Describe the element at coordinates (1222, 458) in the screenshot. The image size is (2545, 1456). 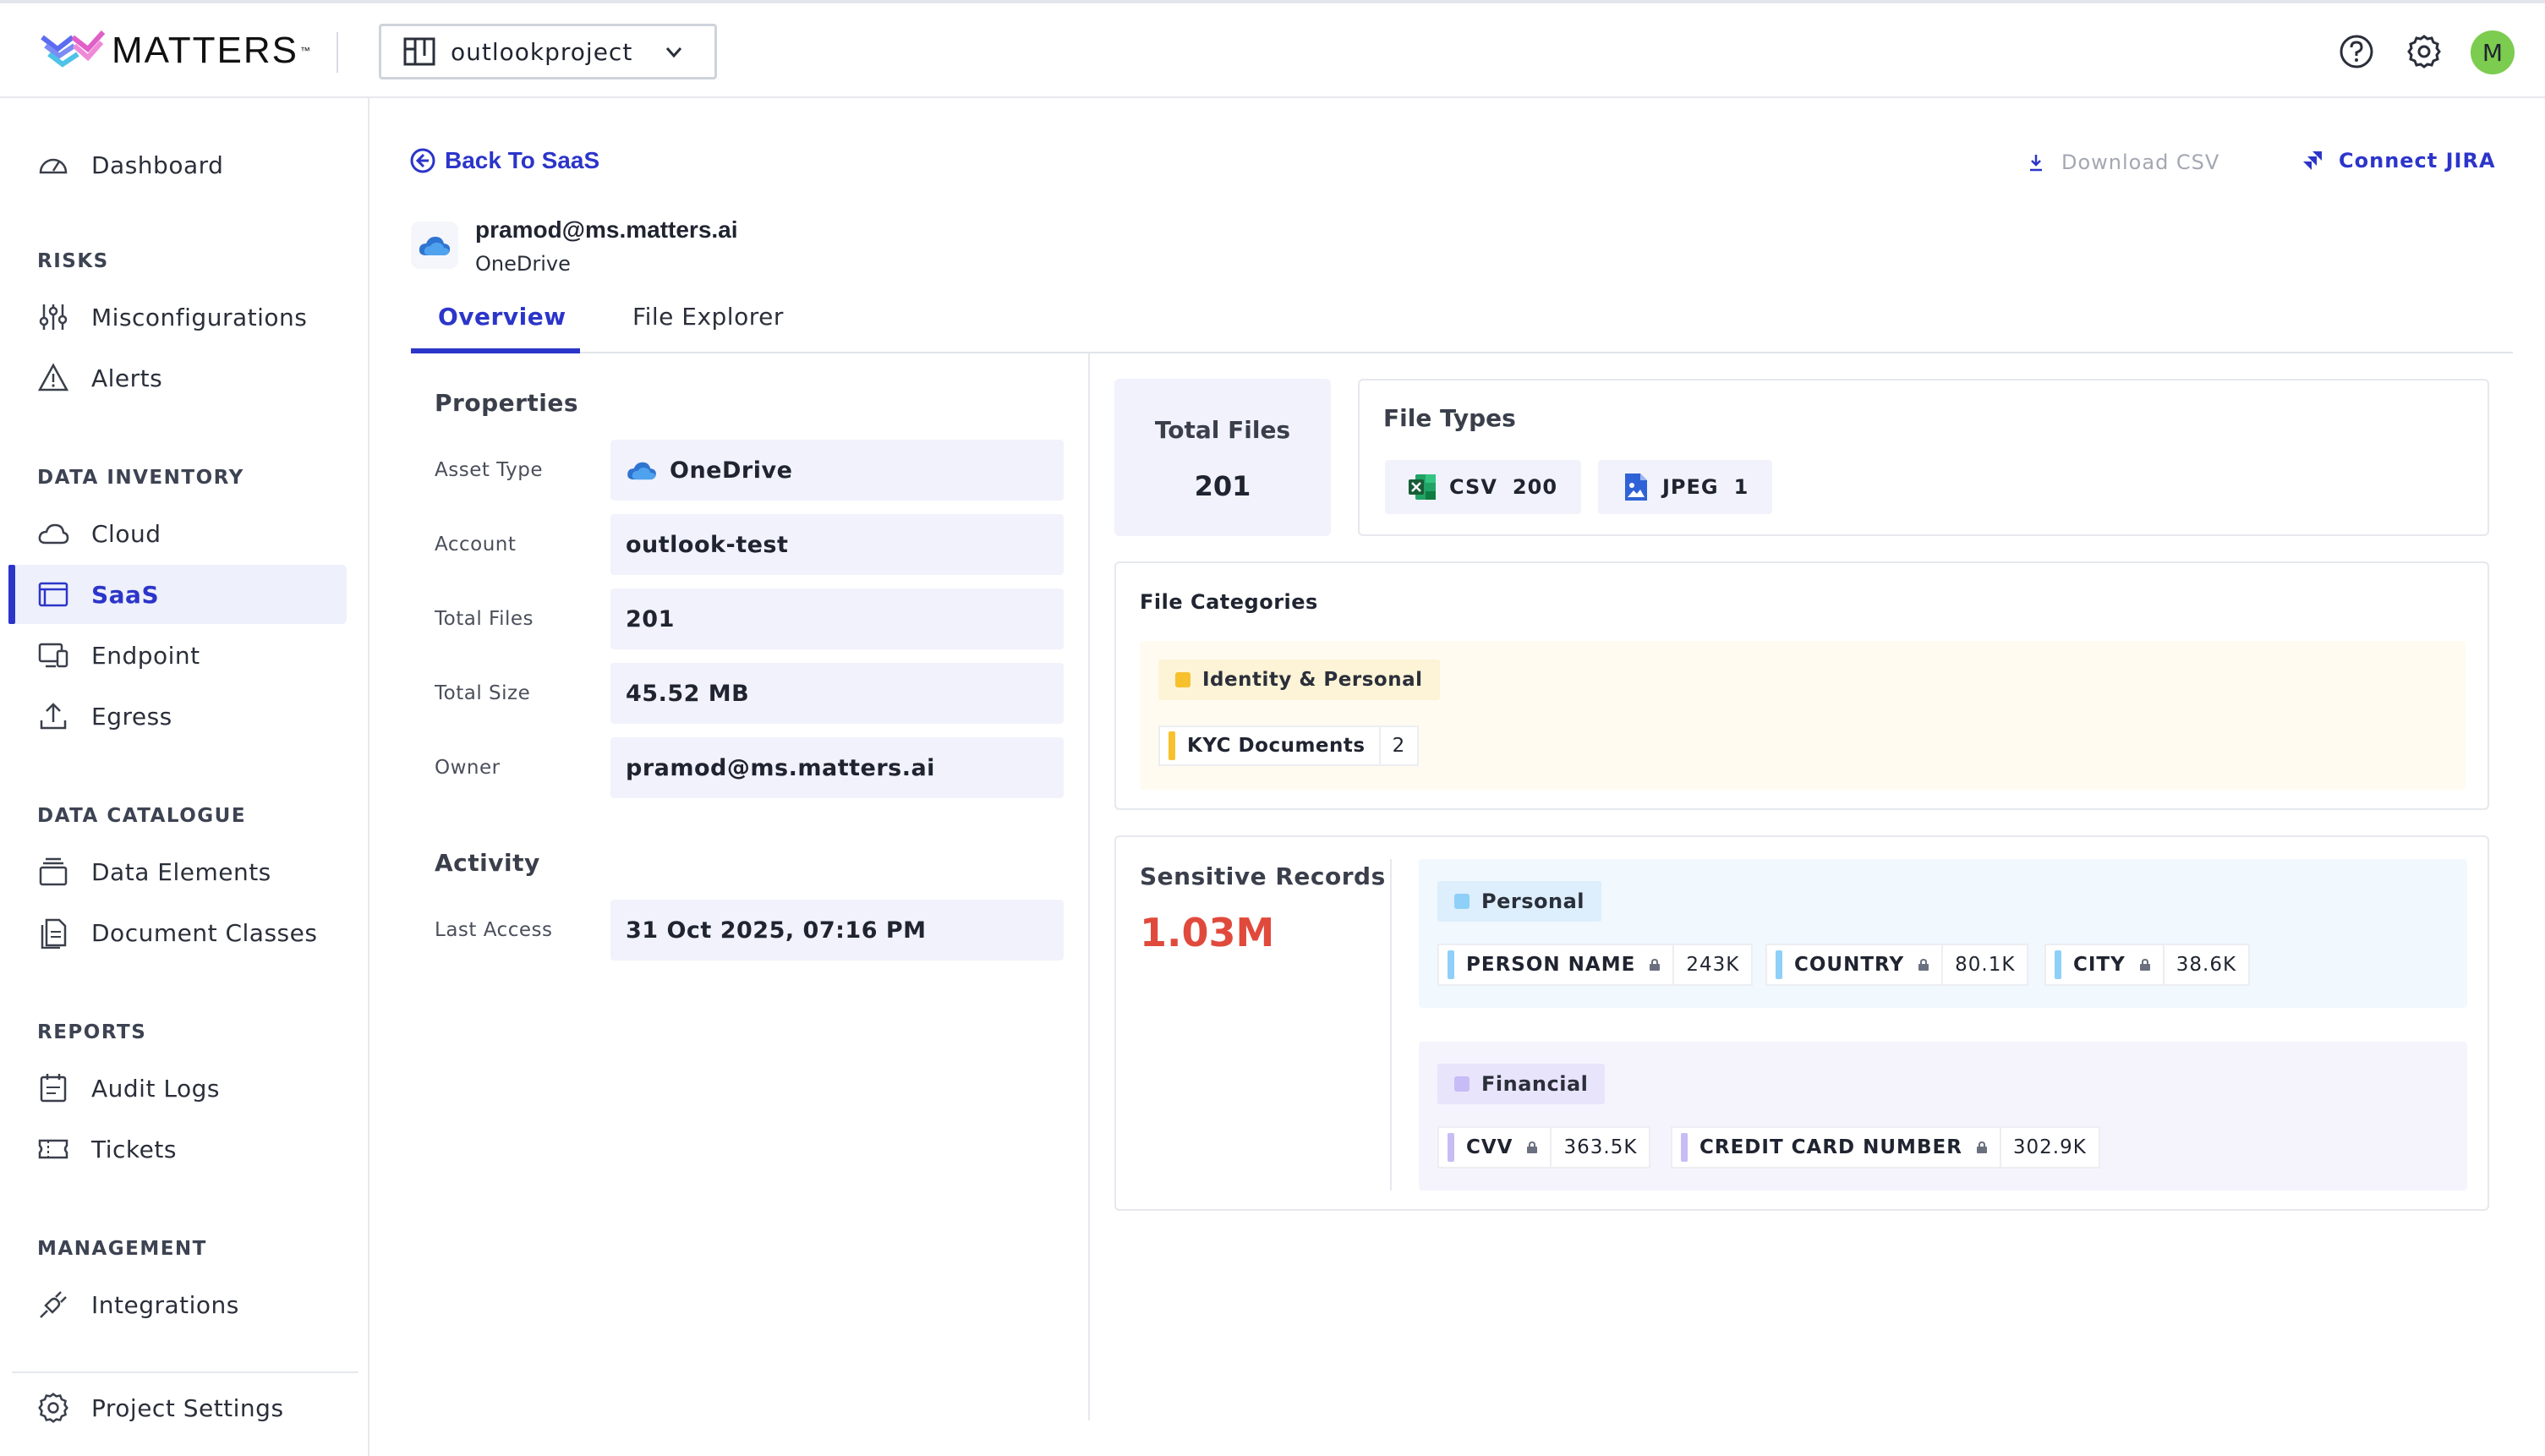
I see `total-files-card: Total Files 201` at that location.